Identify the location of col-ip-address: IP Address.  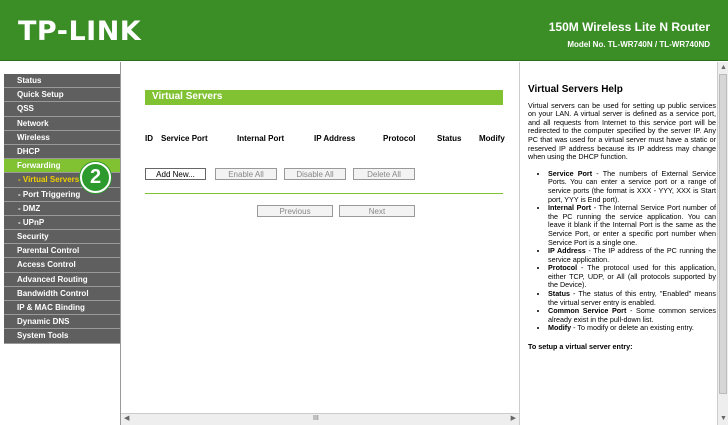
(335, 138).